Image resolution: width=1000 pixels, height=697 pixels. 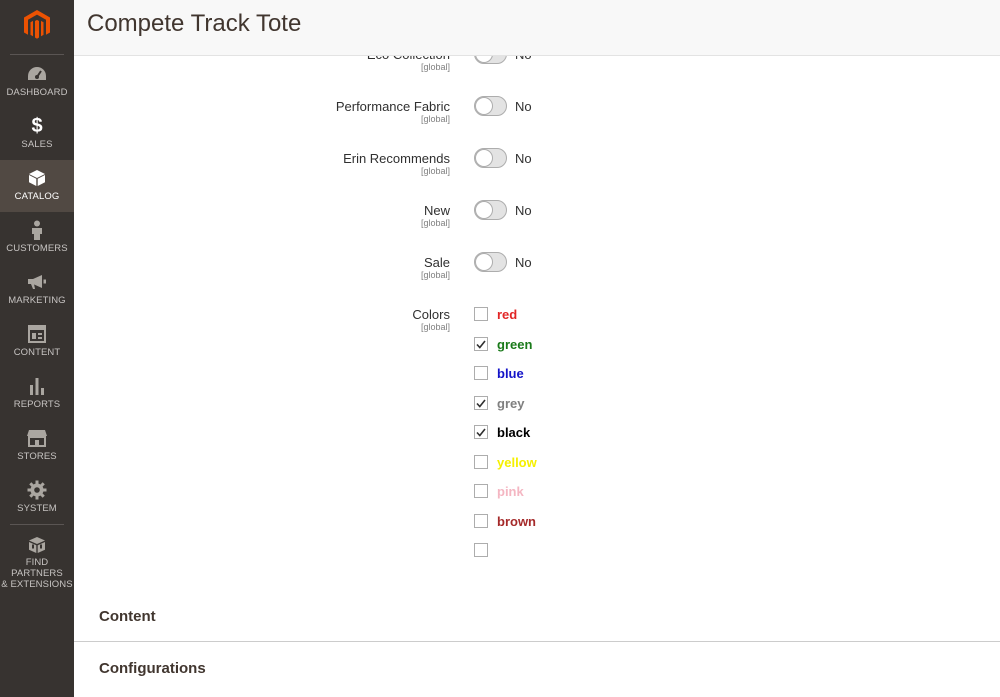 I want to click on erin-recommends-toggle, so click(x=490, y=158).